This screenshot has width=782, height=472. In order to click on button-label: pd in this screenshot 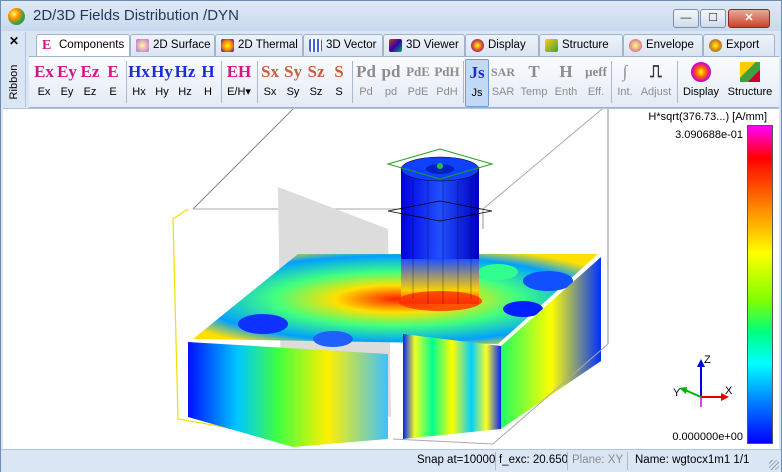, I will do `click(391, 92)`.